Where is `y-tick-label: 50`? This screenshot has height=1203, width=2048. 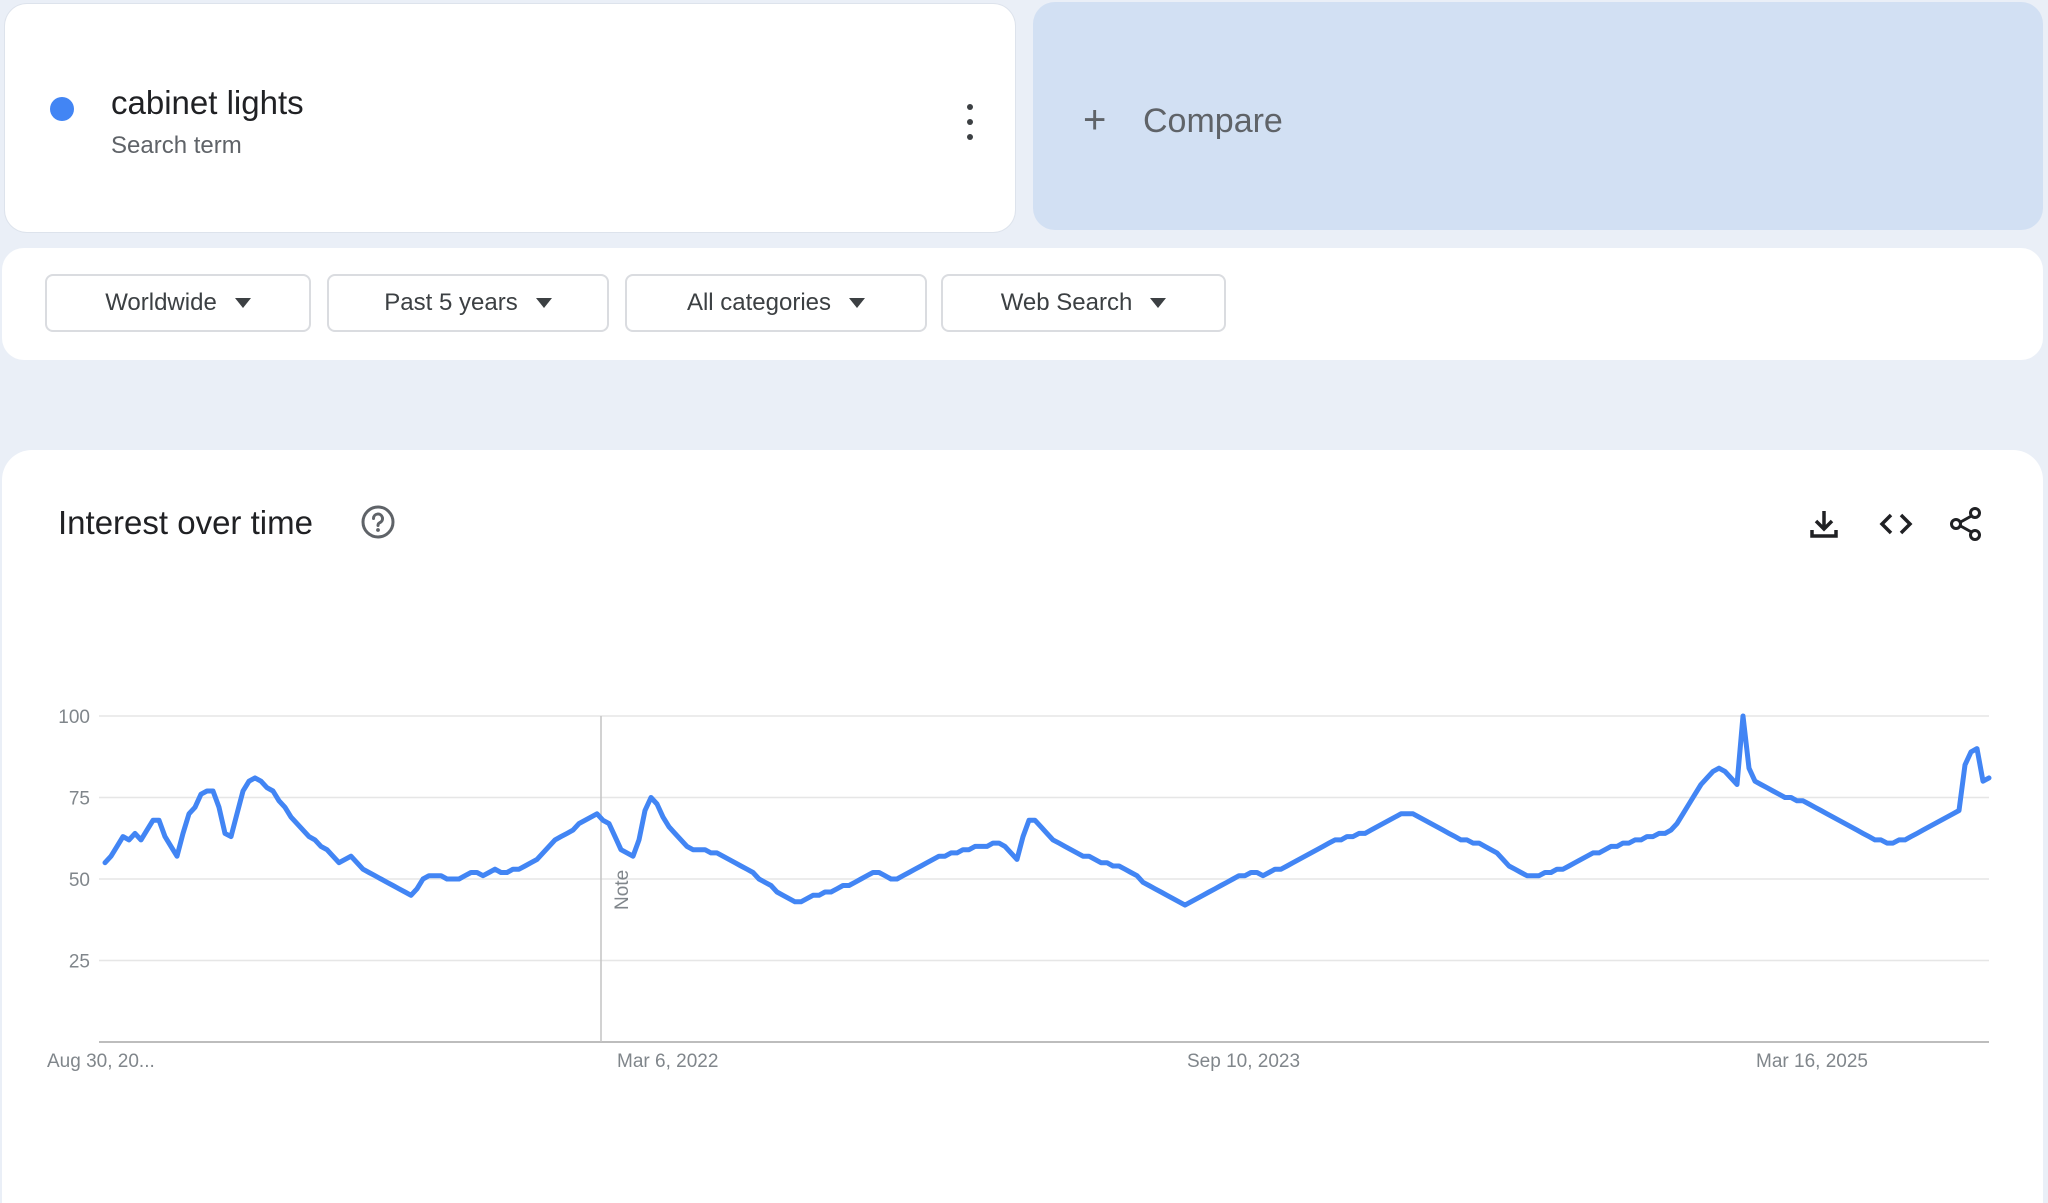
y-tick-label: 50 is located at coordinates (79, 880).